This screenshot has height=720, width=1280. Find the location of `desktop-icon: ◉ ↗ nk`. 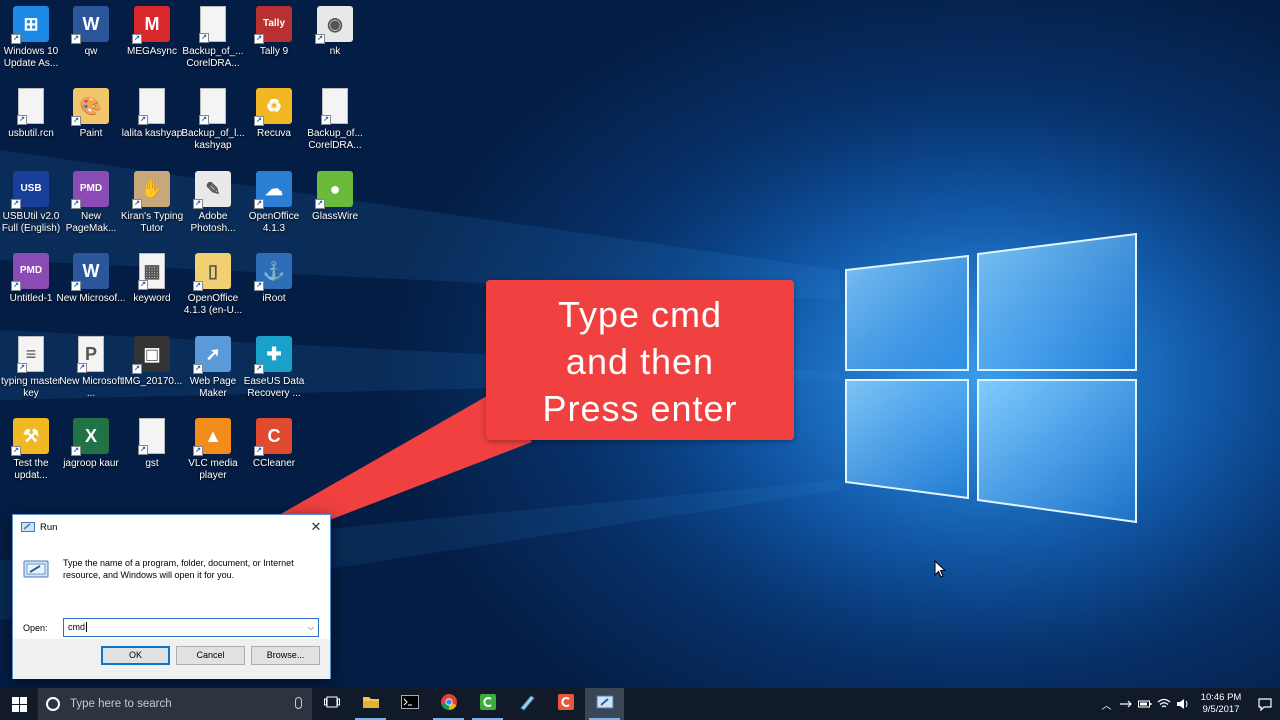

desktop-icon: ◉ ↗ nk is located at coordinates (335, 40).